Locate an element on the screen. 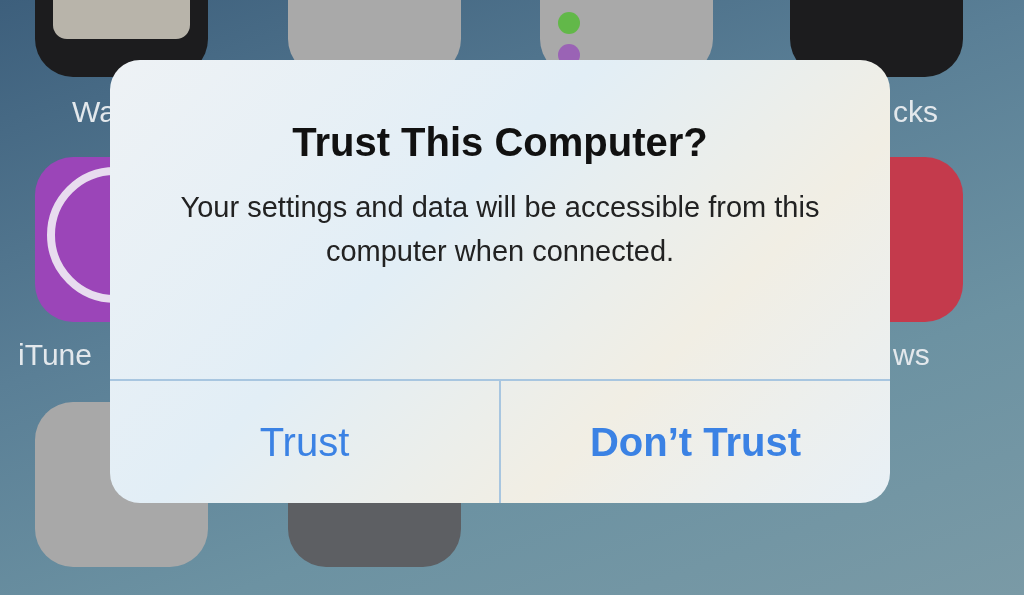 The image size is (1024, 595). app-label: ws is located at coordinates (911, 355).